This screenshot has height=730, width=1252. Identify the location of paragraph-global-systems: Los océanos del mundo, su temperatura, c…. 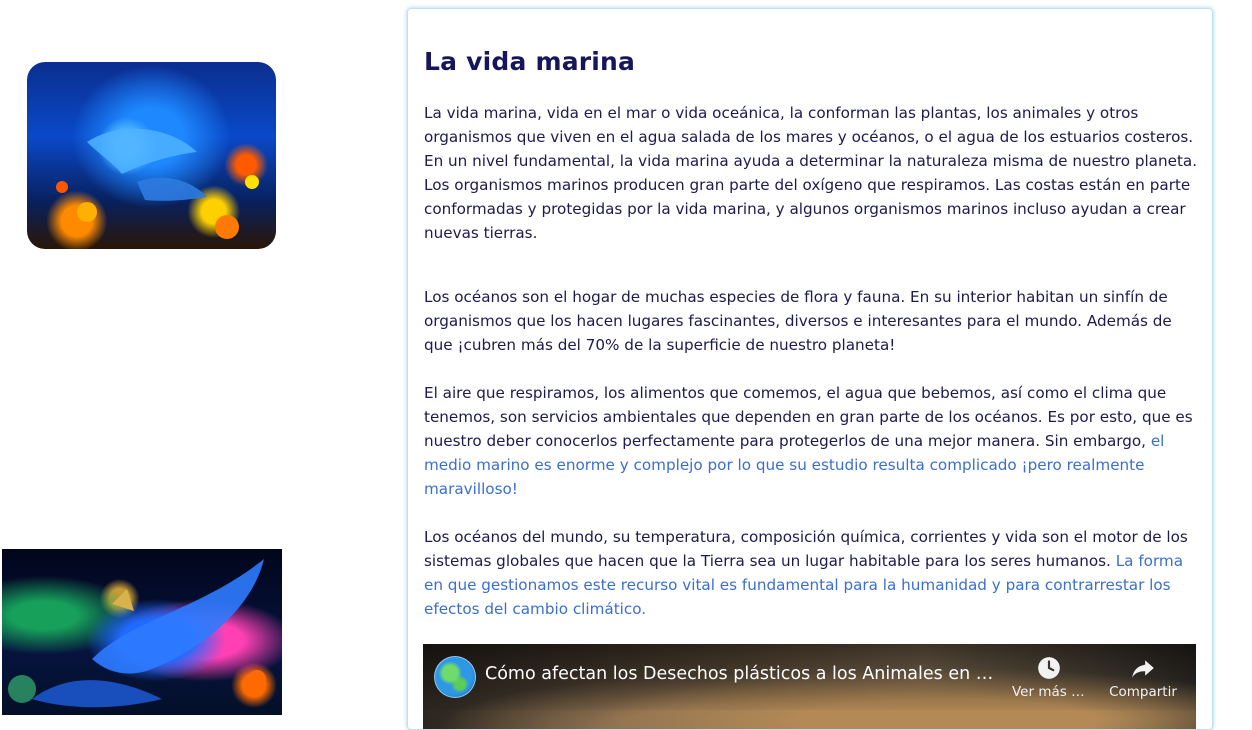
(811, 573).